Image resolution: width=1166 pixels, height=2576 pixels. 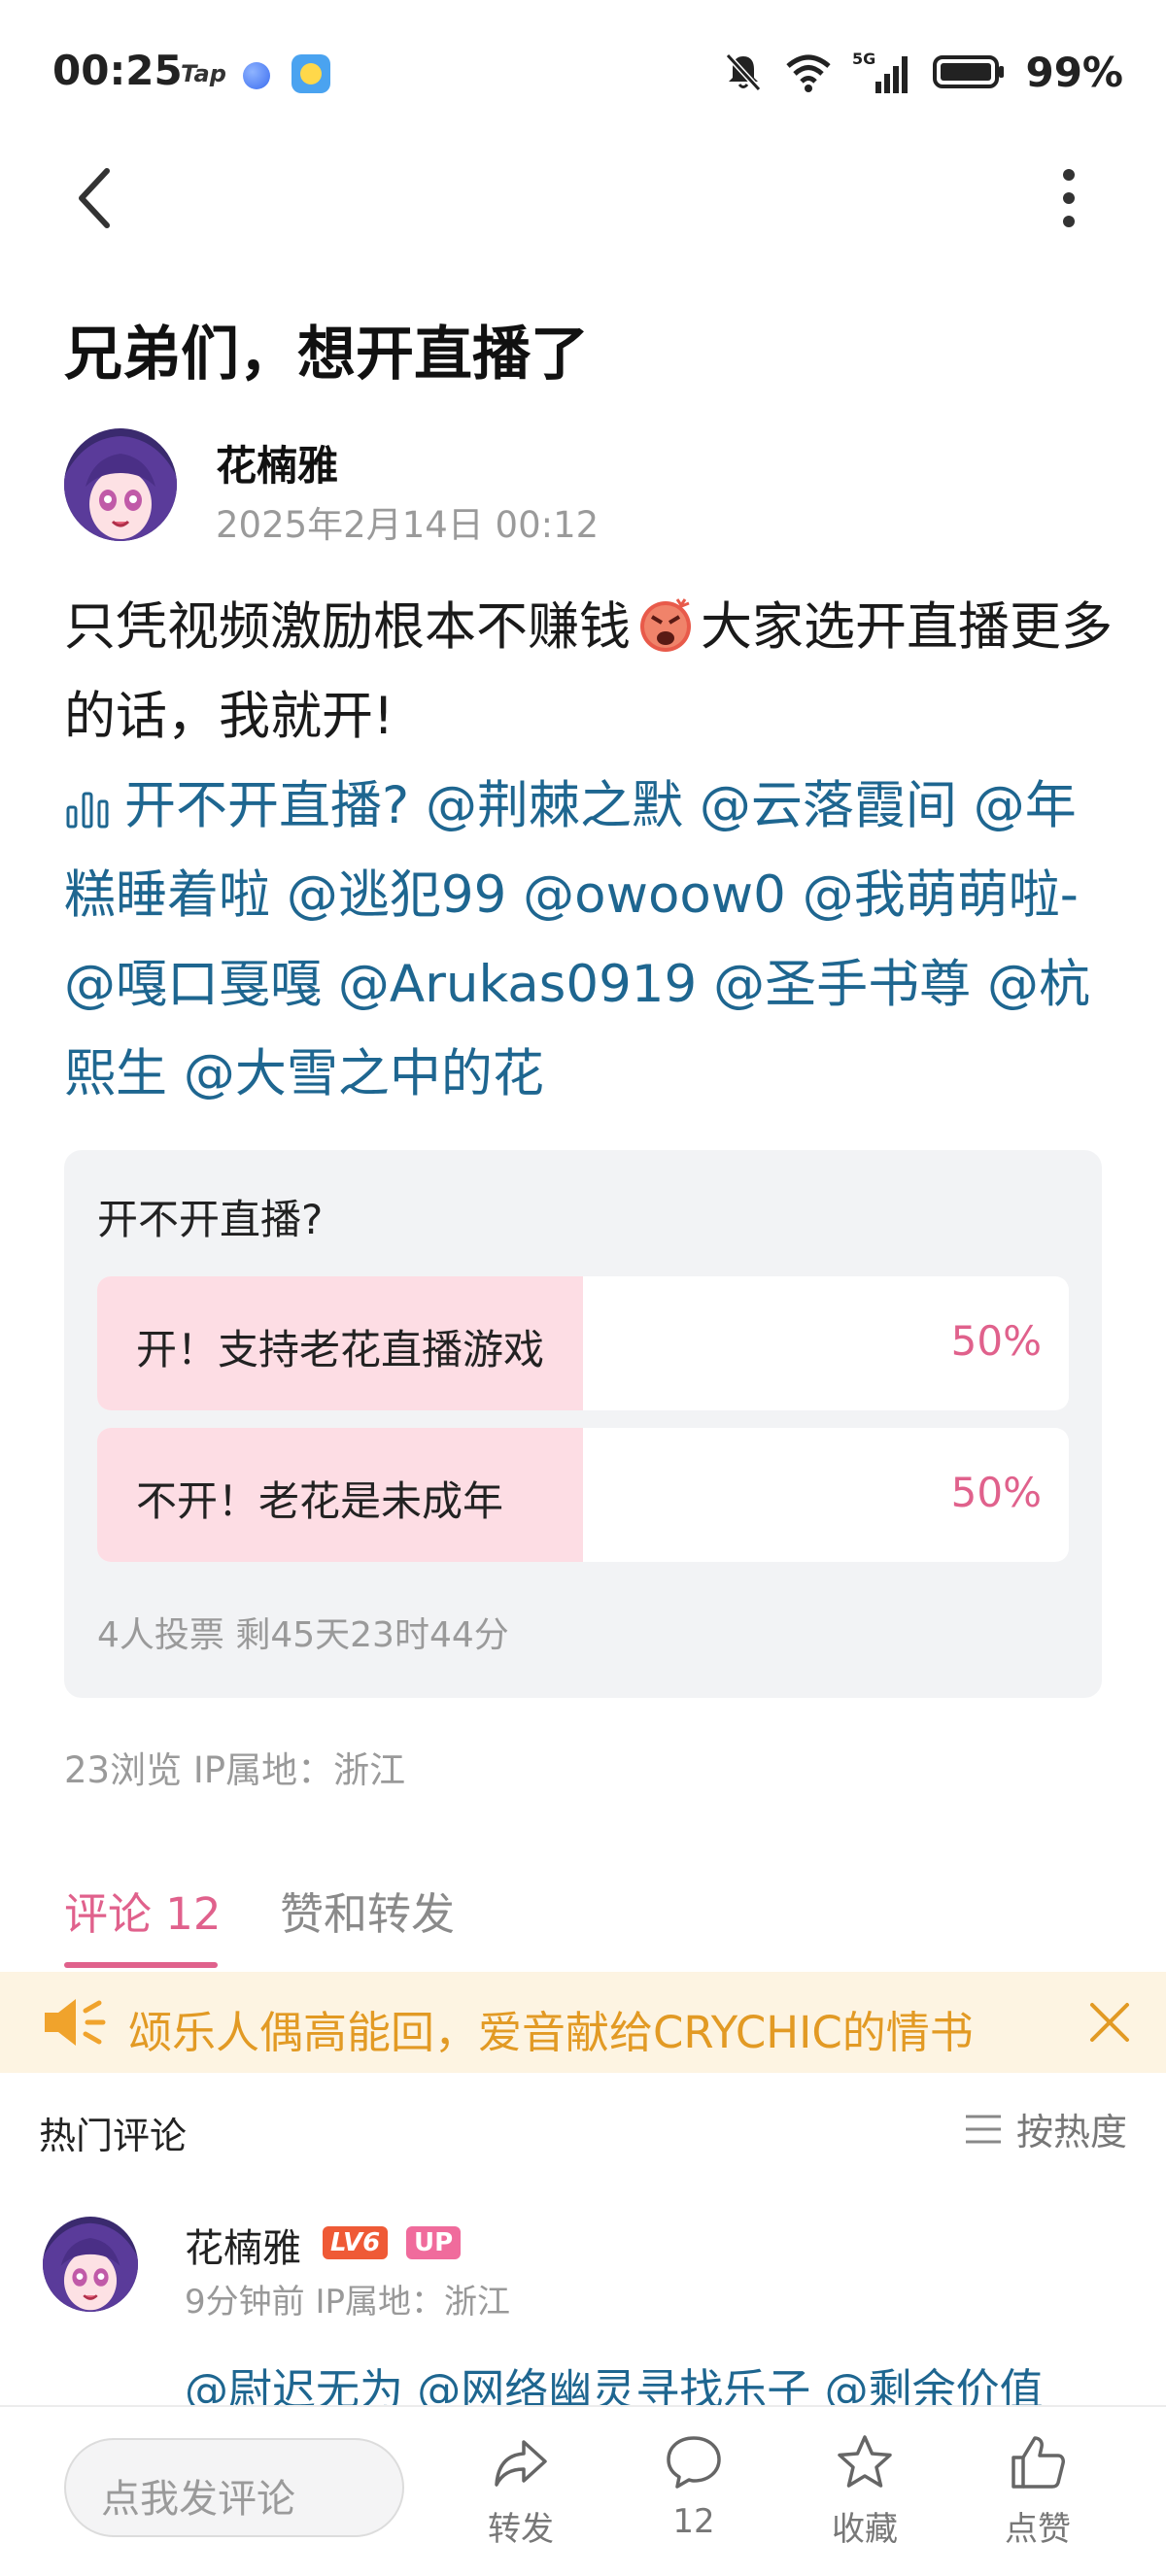 I want to click on wifi-icon, so click(x=809, y=73).